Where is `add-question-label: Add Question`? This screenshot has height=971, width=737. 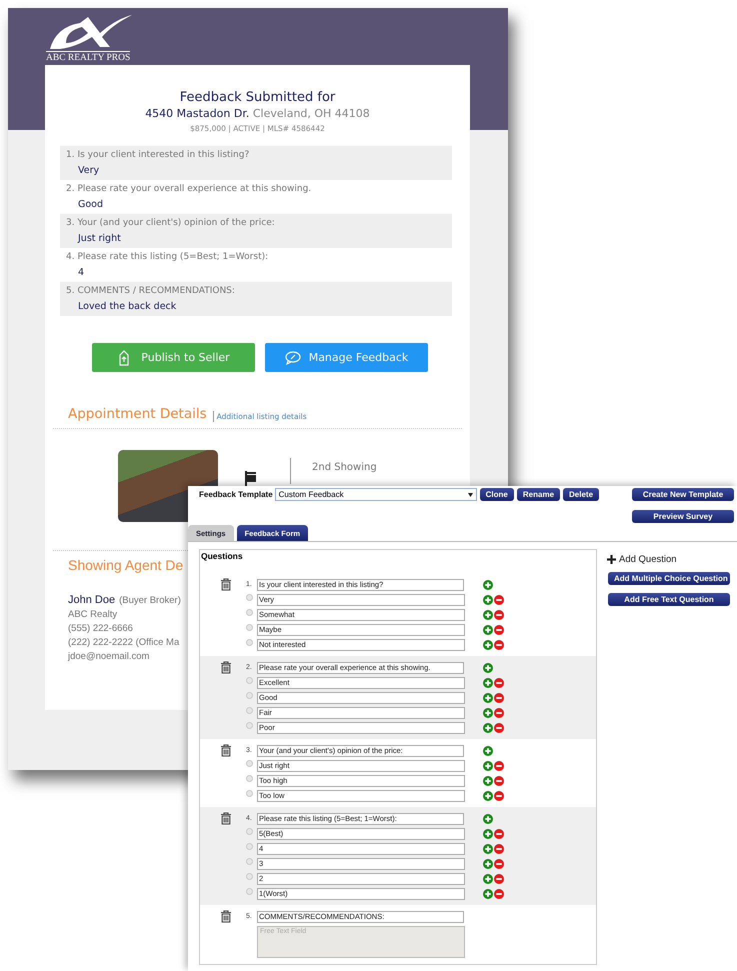 add-question-label: Add Question is located at coordinates (648, 559).